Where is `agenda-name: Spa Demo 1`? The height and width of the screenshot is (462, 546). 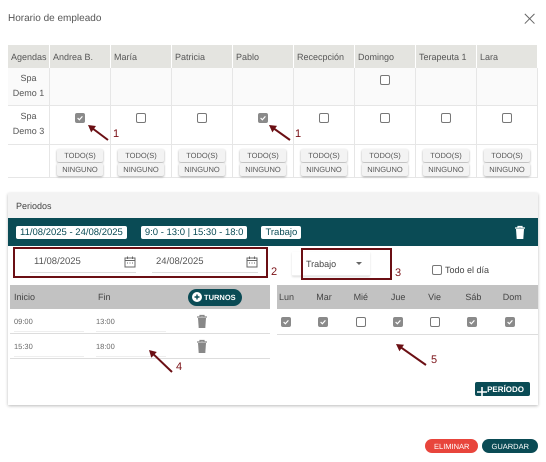 agenda-name: Spa Demo 1 is located at coordinates (29, 87).